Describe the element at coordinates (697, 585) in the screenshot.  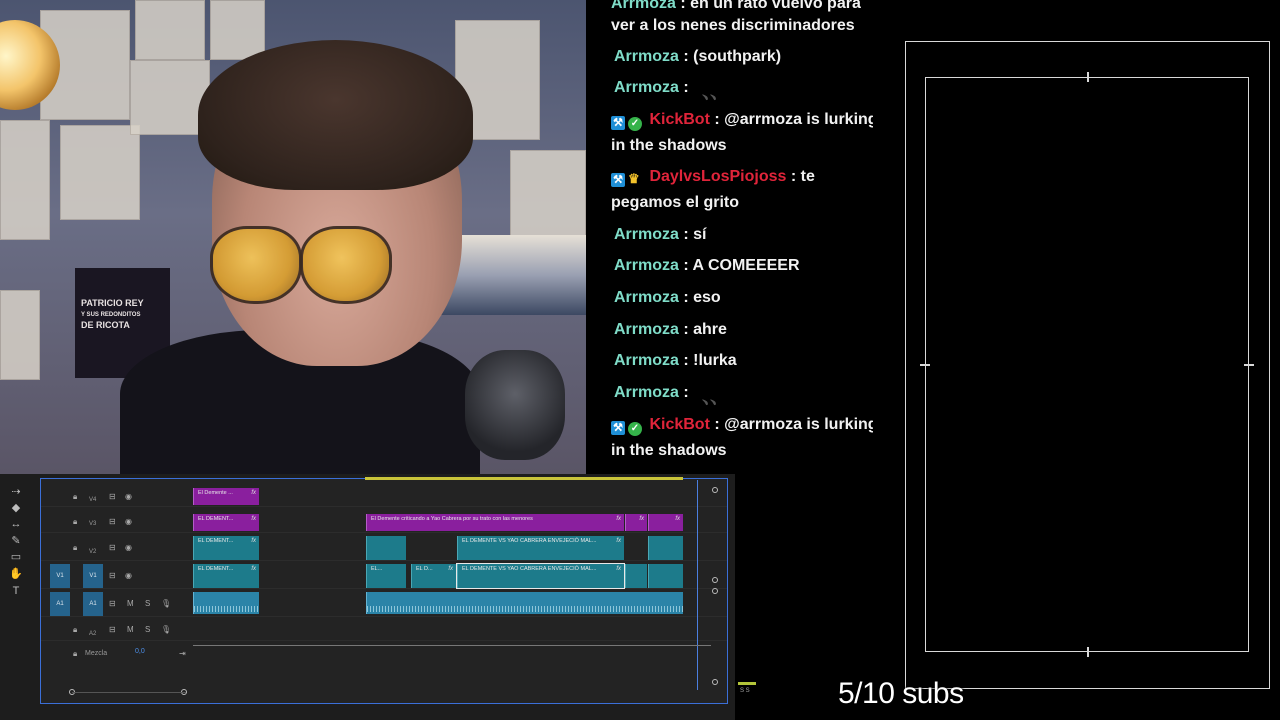
I see `playhead` at that location.